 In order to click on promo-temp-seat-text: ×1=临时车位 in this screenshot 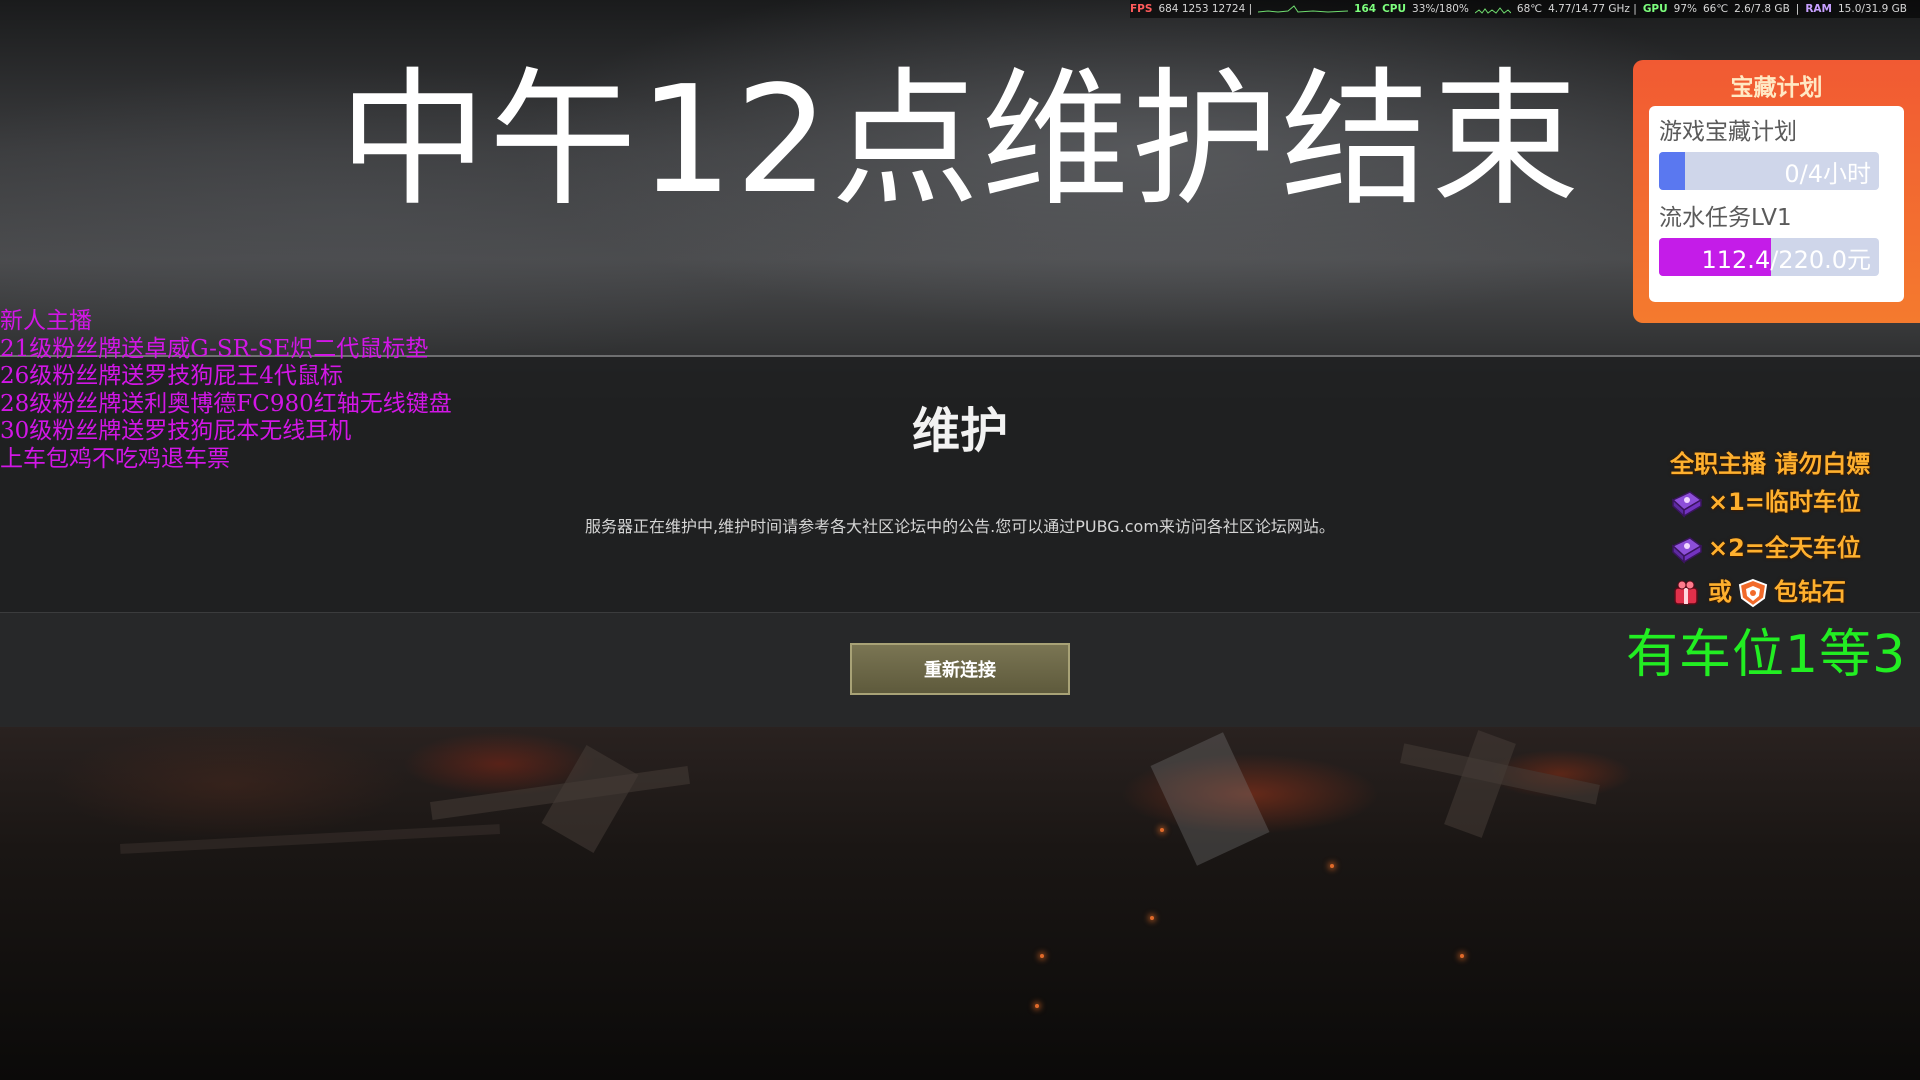, I will do `click(1784, 502)`.